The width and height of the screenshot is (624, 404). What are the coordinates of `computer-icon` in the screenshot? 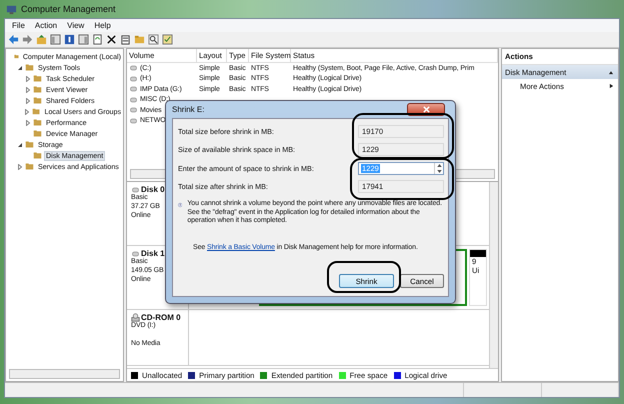 It's located at (11, 9).